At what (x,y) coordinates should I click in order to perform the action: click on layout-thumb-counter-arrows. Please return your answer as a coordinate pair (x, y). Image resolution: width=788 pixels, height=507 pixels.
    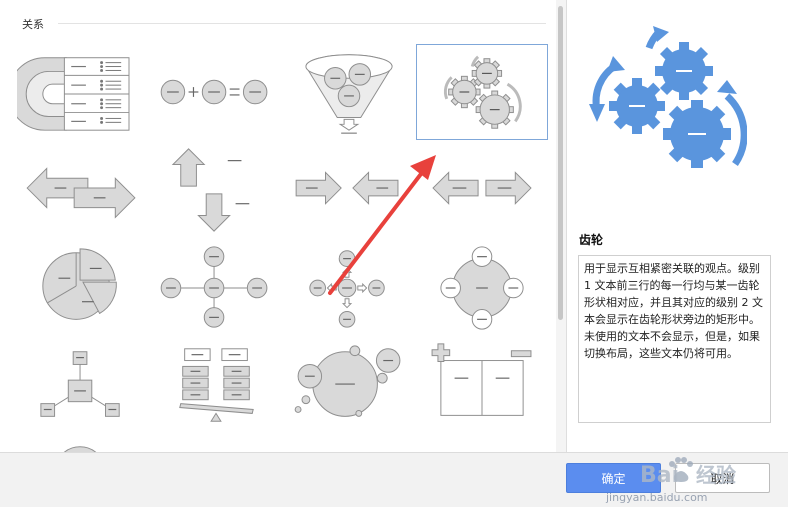
    Looking at the image, I should click on (82, 190).